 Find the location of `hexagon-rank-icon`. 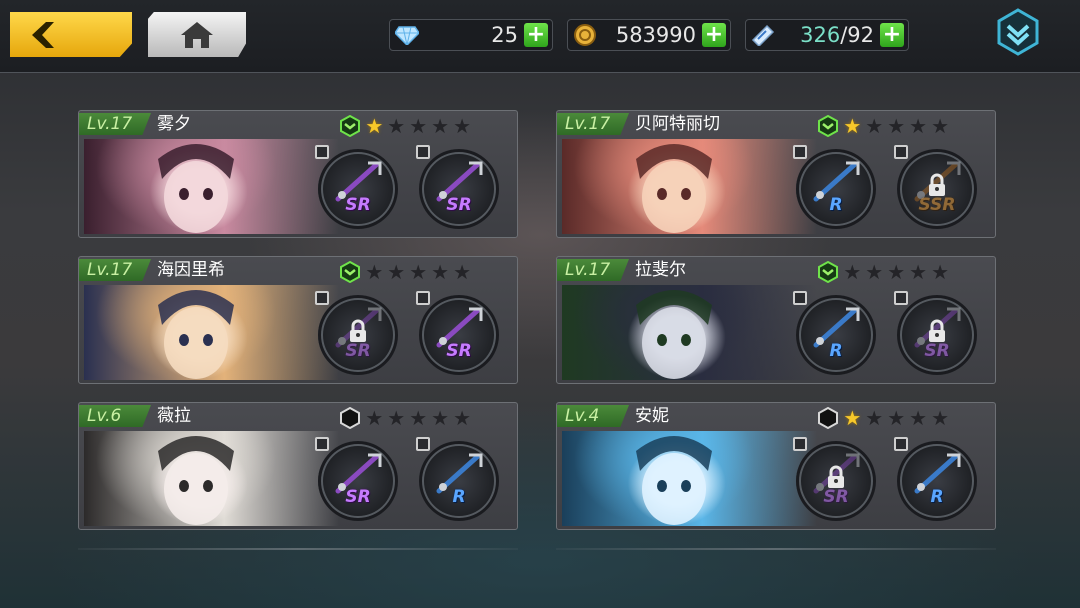

hexagon-rank-icon is located at coordinates (350, 418).